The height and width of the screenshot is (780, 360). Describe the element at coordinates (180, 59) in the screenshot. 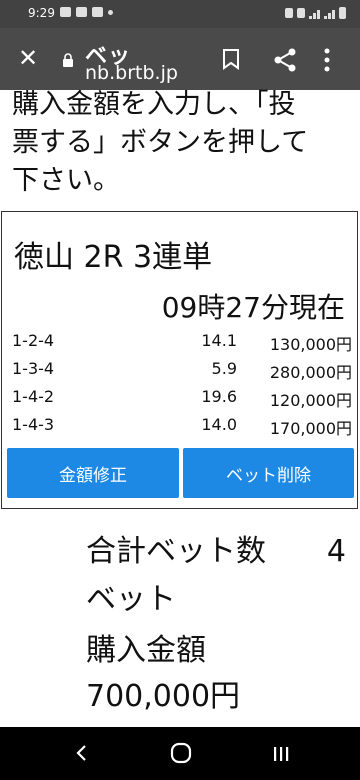

I see `browser-toolbar: ✕ ベッ nb.brtb.jp` at that location.